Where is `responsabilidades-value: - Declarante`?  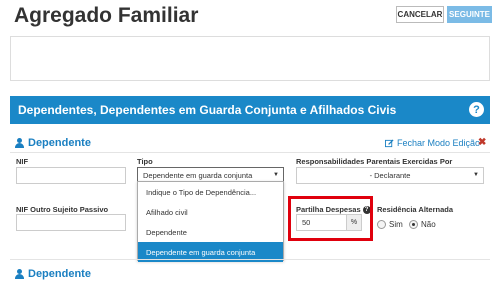 responsabilidades-value: - Declarante is located at coordinates (390, 175).